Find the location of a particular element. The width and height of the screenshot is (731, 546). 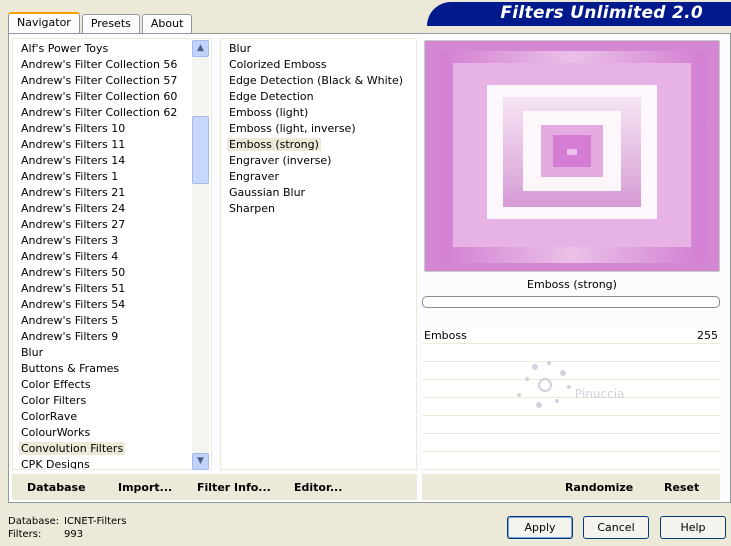

status-database: Database: ICNET-Filters is located at coordinates (67, 521).